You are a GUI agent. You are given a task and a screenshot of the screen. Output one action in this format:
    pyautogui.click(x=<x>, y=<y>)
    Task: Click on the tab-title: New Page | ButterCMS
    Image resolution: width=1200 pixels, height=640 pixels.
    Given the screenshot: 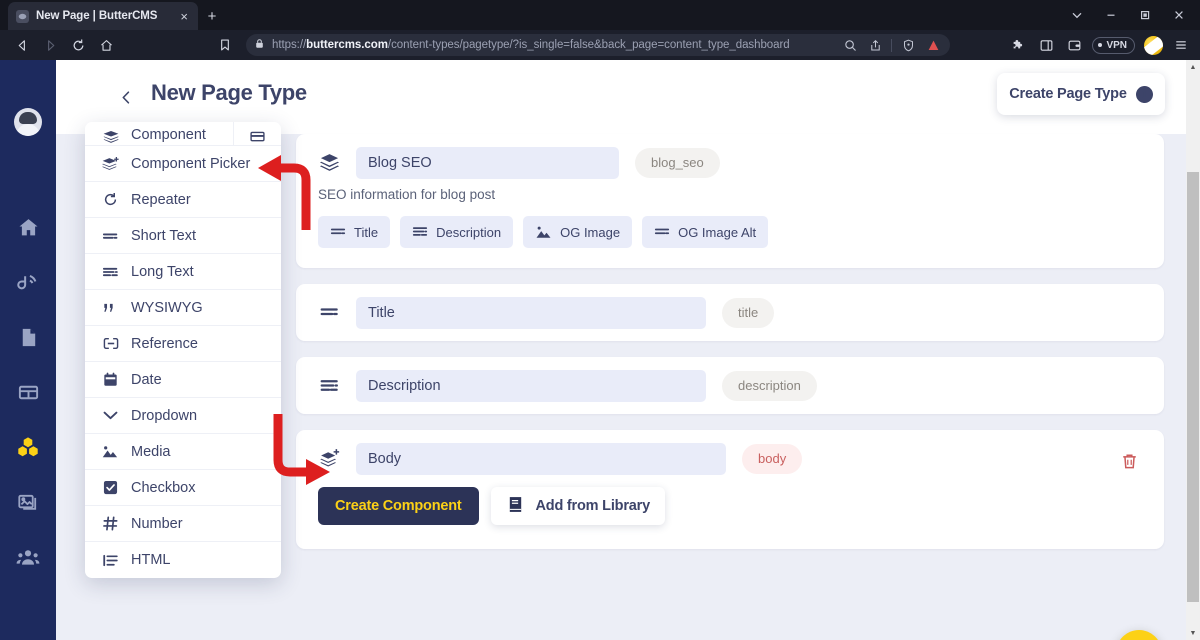 What is the action you would take?
    pyautogui.click(x=97, y=16)
    